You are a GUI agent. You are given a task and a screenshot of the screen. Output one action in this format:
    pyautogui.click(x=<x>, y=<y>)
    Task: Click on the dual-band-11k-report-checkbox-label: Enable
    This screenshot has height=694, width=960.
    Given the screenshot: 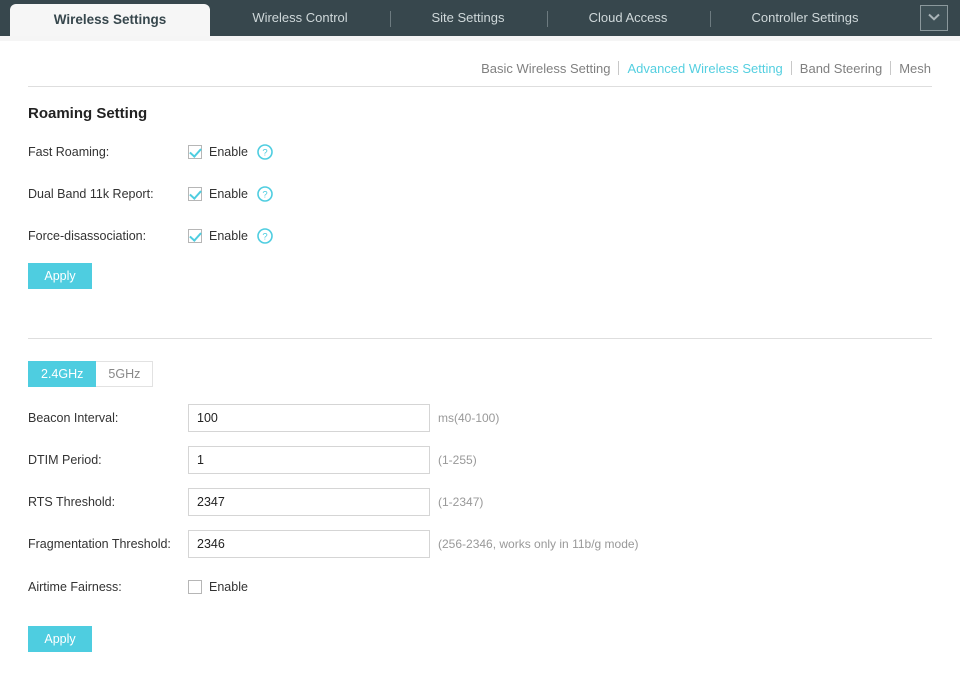 What is the action you would take?
    pyautogui.click(x=228, y=194)
    